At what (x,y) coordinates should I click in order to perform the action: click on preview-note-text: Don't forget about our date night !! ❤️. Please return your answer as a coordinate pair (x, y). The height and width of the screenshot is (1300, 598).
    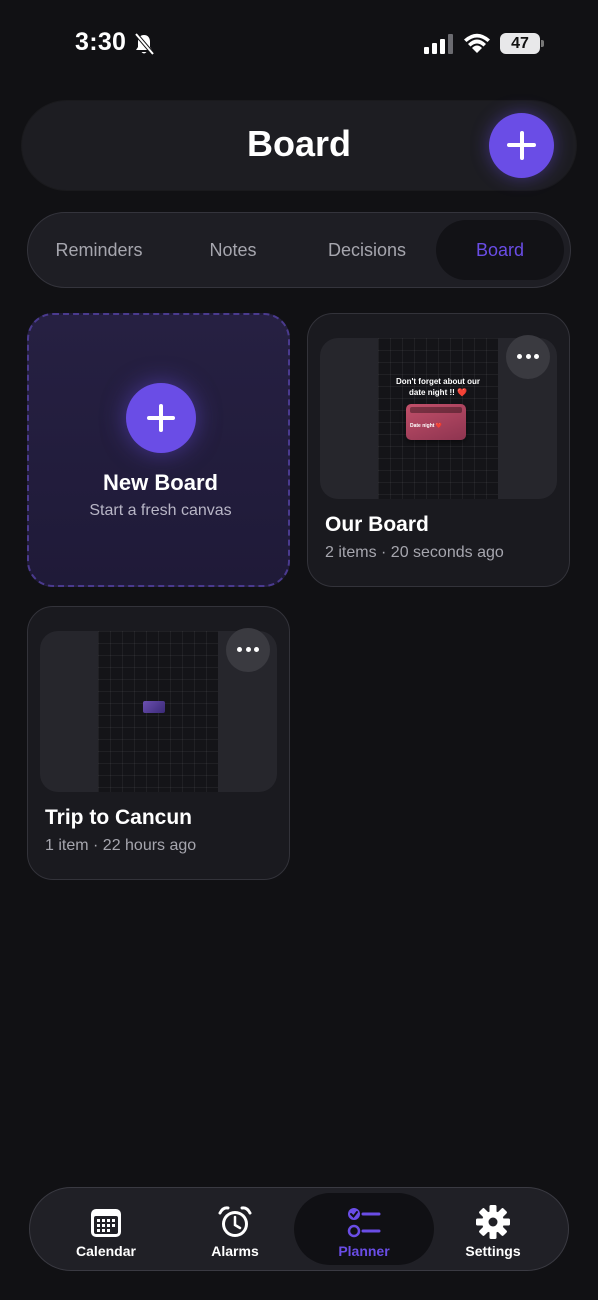
    Looking at the image, I should click on (438, 387).